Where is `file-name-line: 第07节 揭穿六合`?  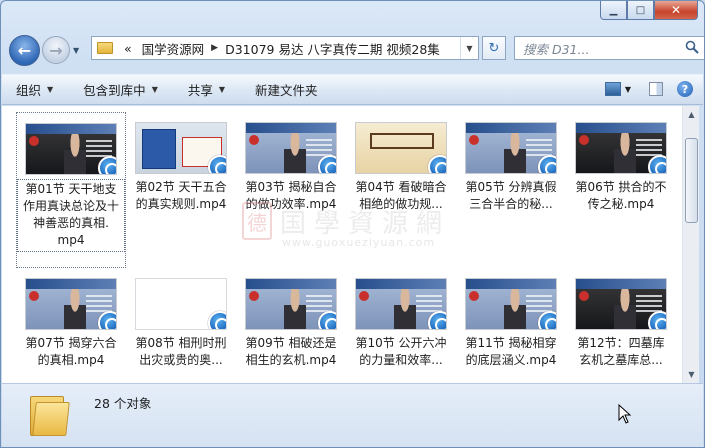 file-name-line: 第07节 揭穿六合 is located at coordinates (71, 343).